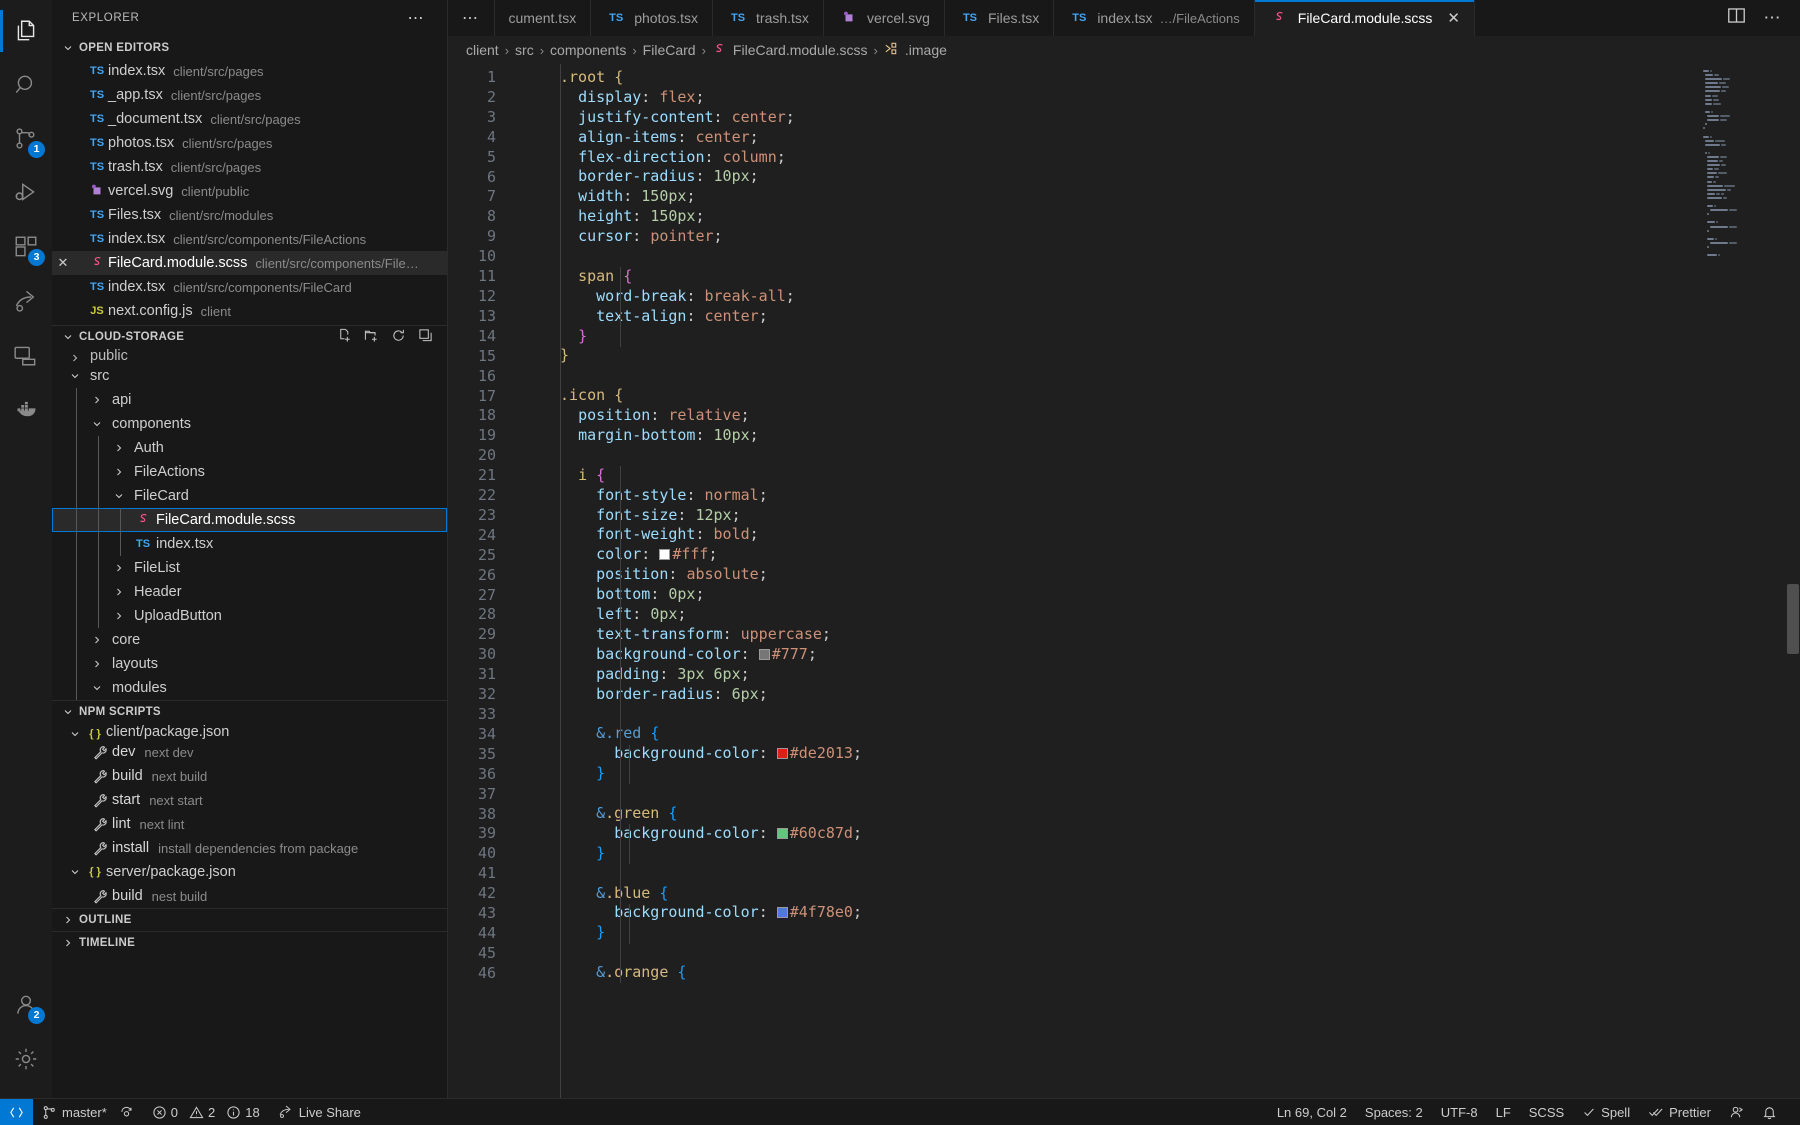 The image size is (1800, 1125). Describe the element at coordinates (884, 18) in the screenshot. I see `editor-tab: vercel.svg` at that location.